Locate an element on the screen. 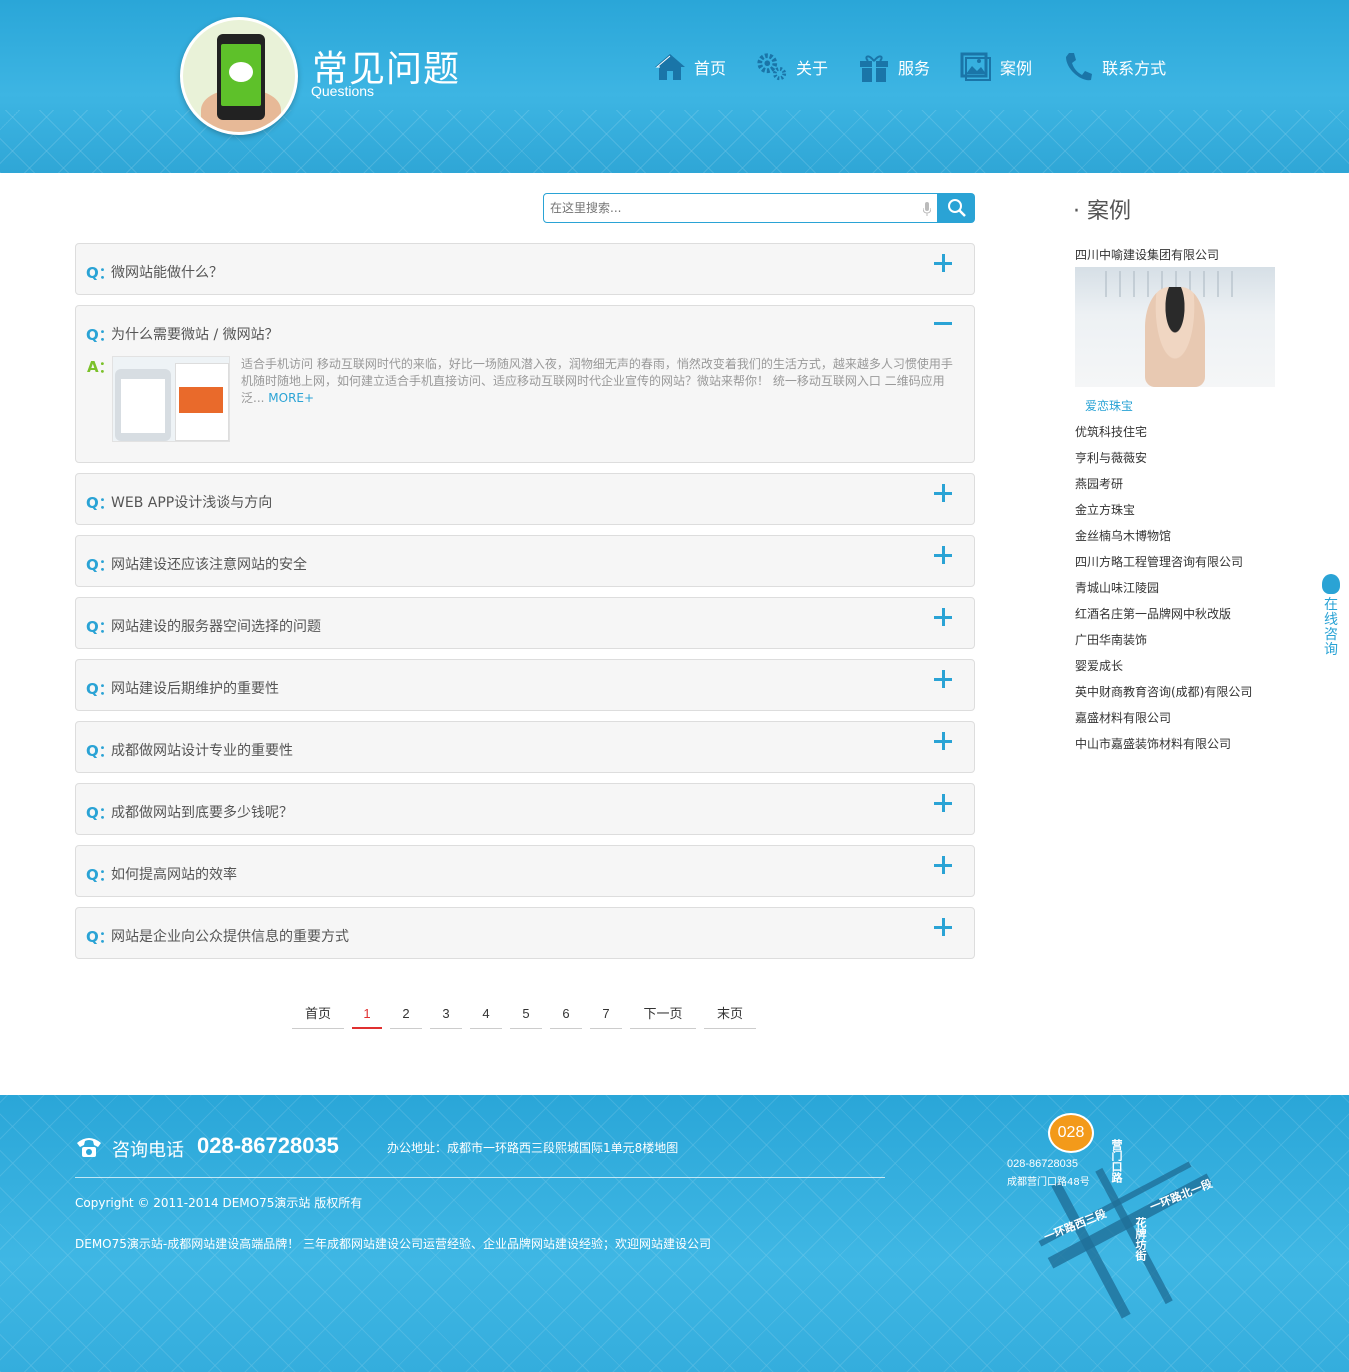 The width and height of the screenshot is (1349, 1372). faq-item: Q： 成都做网站设计专业的重要性 is located at coordinates (525, 747).